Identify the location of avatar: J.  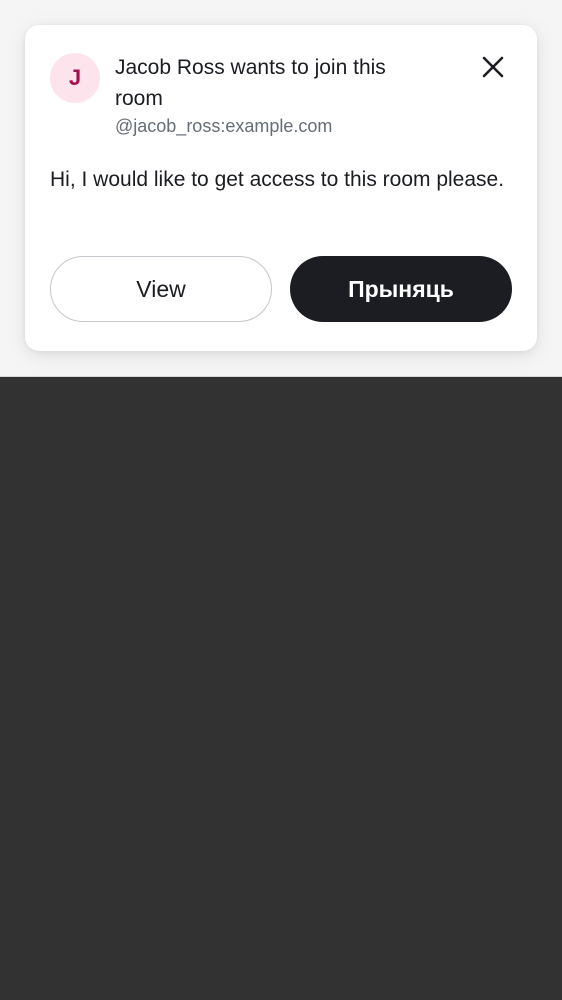
(75, 78).